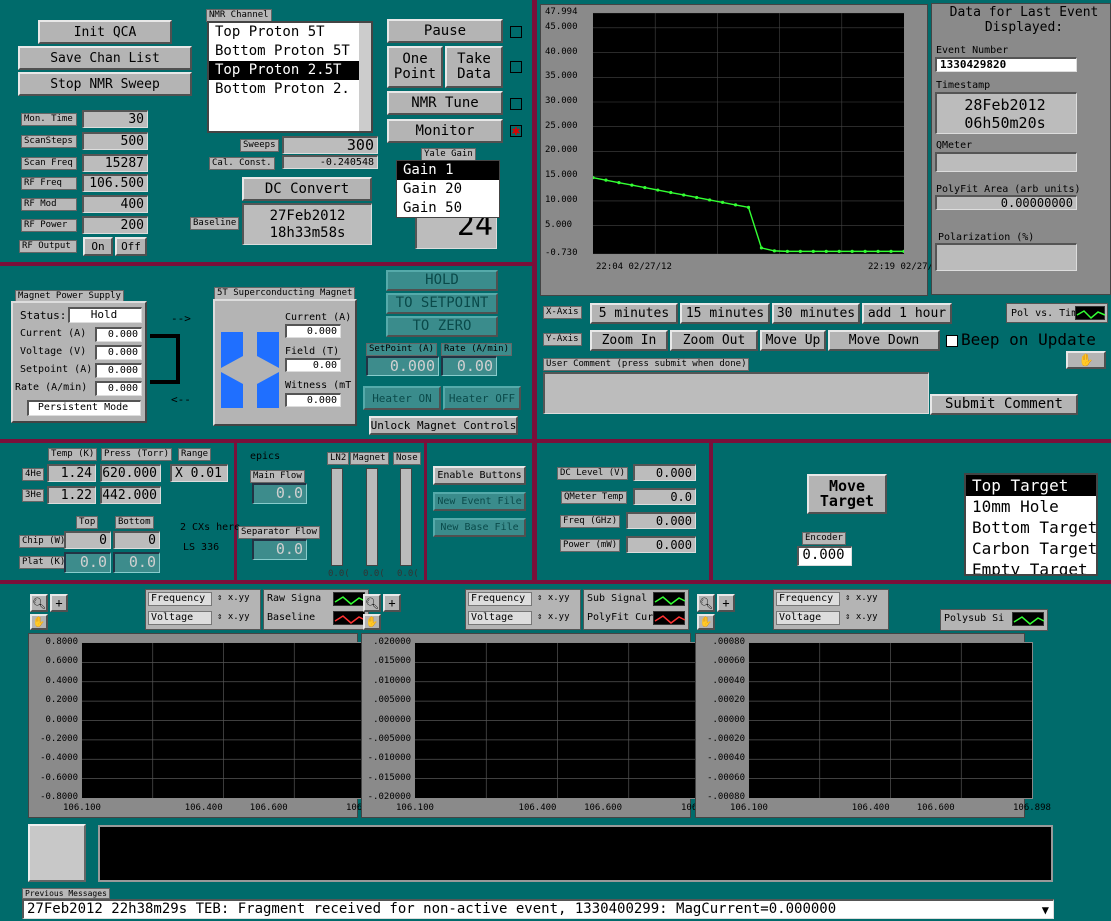 Image resolution: width=1111 pixels, height=921 pixels. Describe the element at coordinates (87, 540) in the screenshot. I see `chip-top-field: 0` at that location.